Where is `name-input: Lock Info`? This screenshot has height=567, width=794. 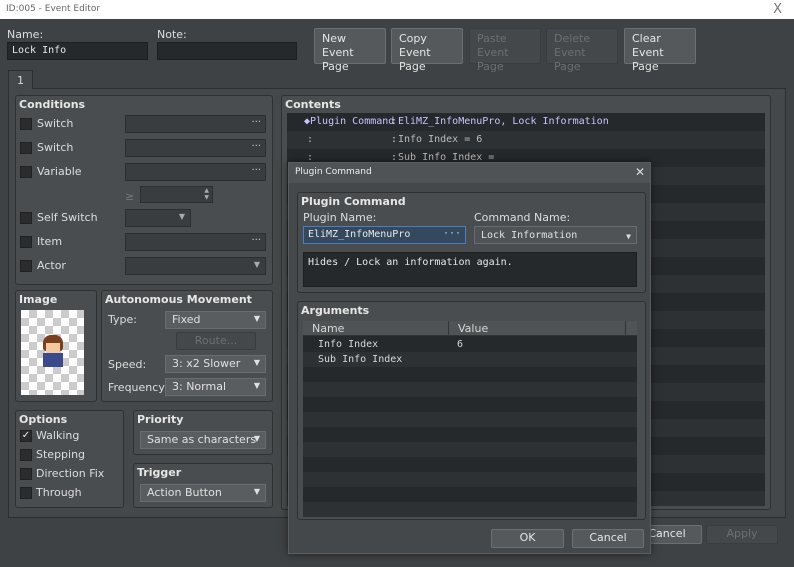
name-input: Lock Info is located at coordinates (77, 51).